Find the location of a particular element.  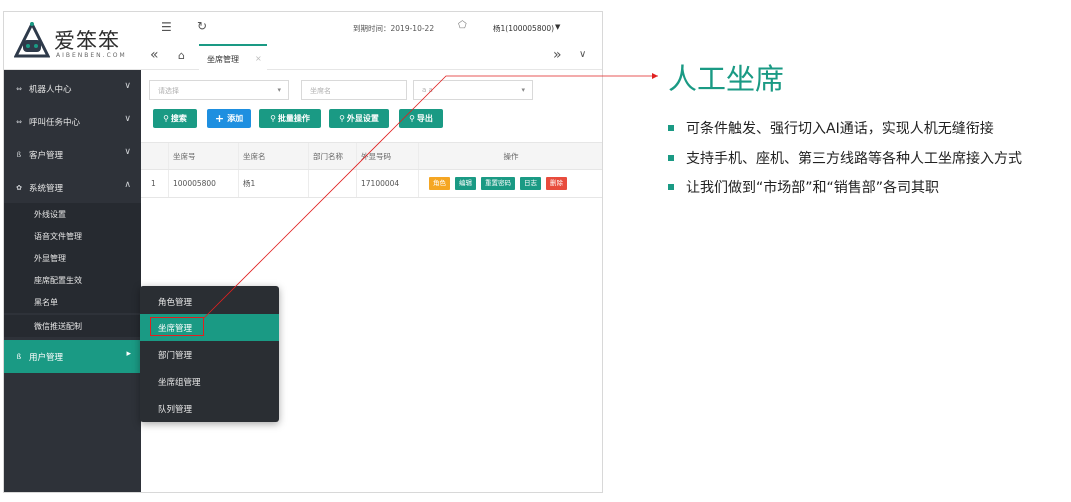

batch-operation-button: ⚲ 批量操作 is located at coordinates (290, 118).